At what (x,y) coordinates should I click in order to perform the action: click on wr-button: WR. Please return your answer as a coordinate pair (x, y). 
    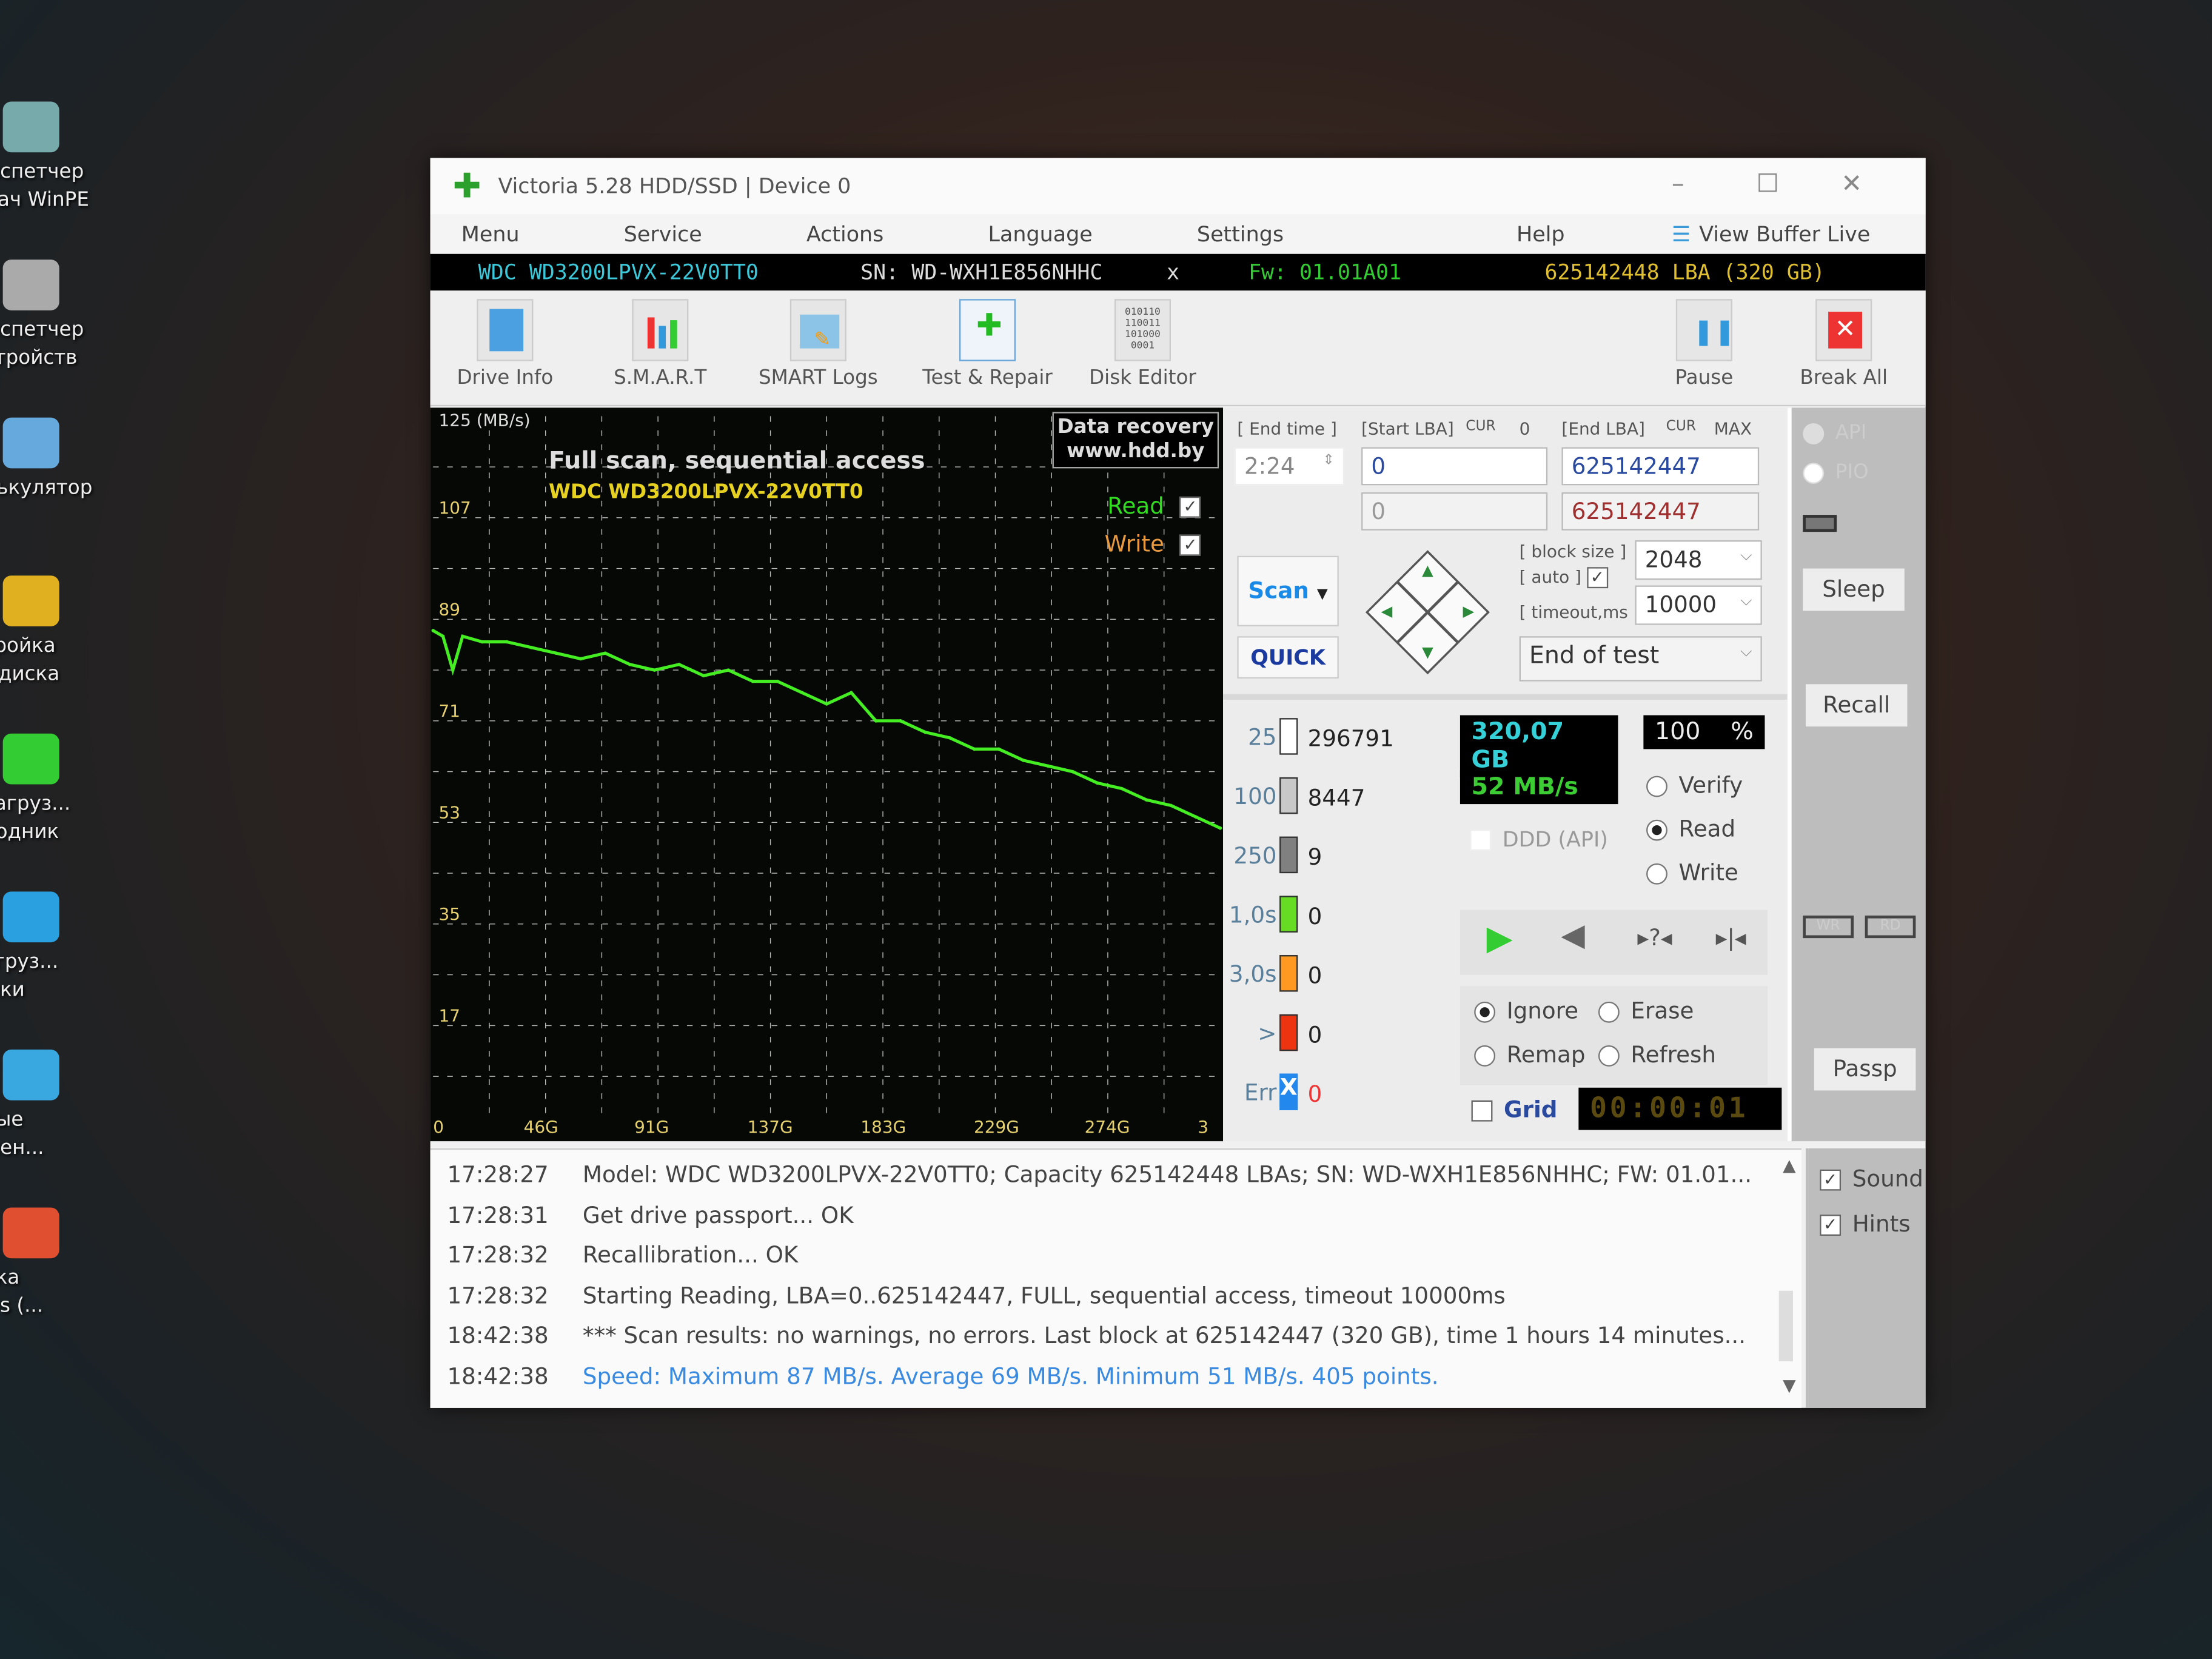
    Looking at the image, I should click on (1828, 927).